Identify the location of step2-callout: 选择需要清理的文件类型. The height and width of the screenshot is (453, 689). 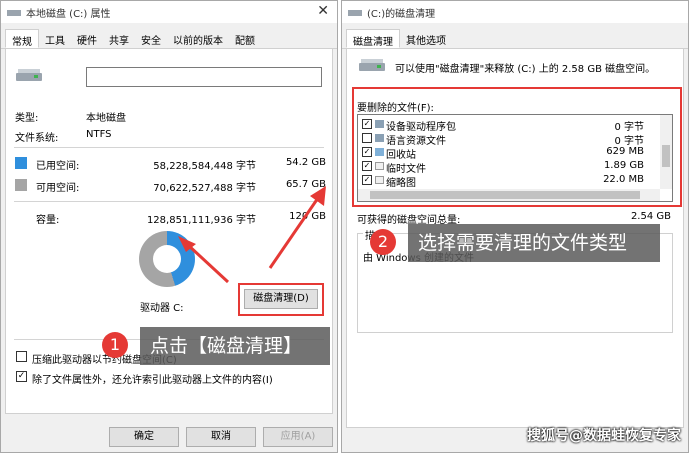
(534, 243).